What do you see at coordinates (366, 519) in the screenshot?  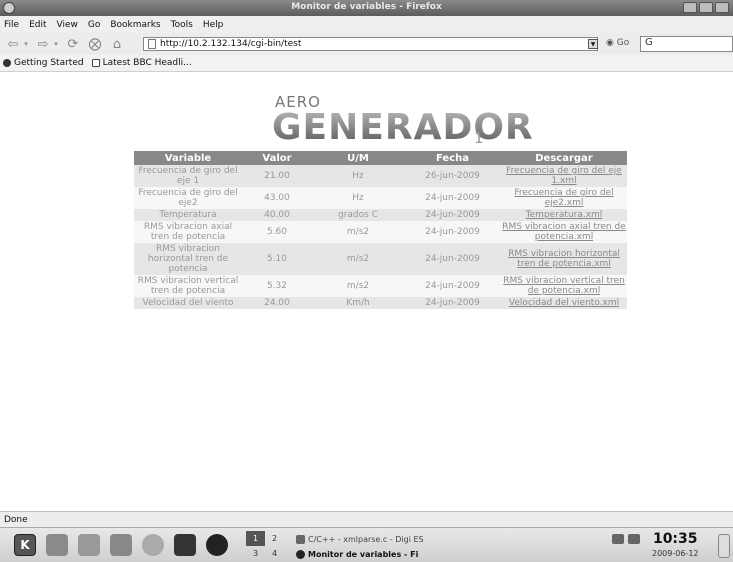 I see `status-bar: Done` at bounding box center [366, 519].